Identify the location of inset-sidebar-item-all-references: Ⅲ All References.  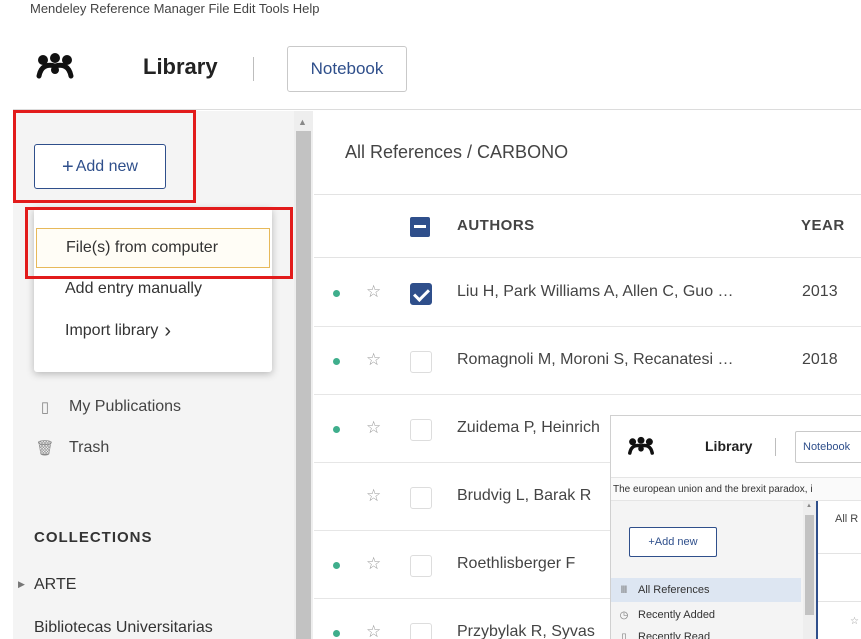
(706, 590).